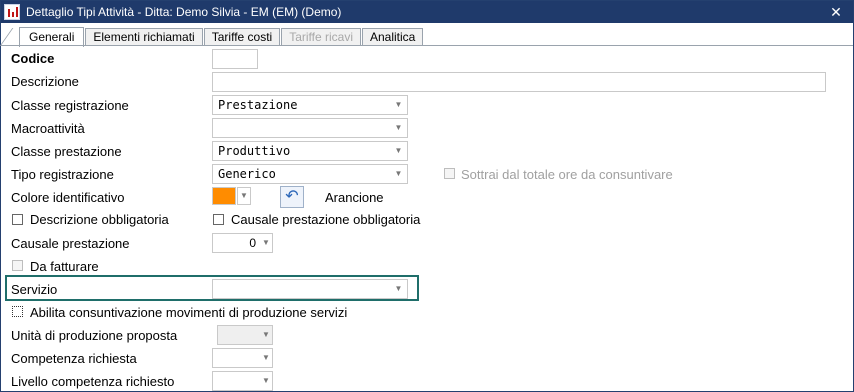 The width and height of the screenshot is (854, 392). I want to click on livello-competenza-label: Livello competenza richiesto, so click(93, 381).